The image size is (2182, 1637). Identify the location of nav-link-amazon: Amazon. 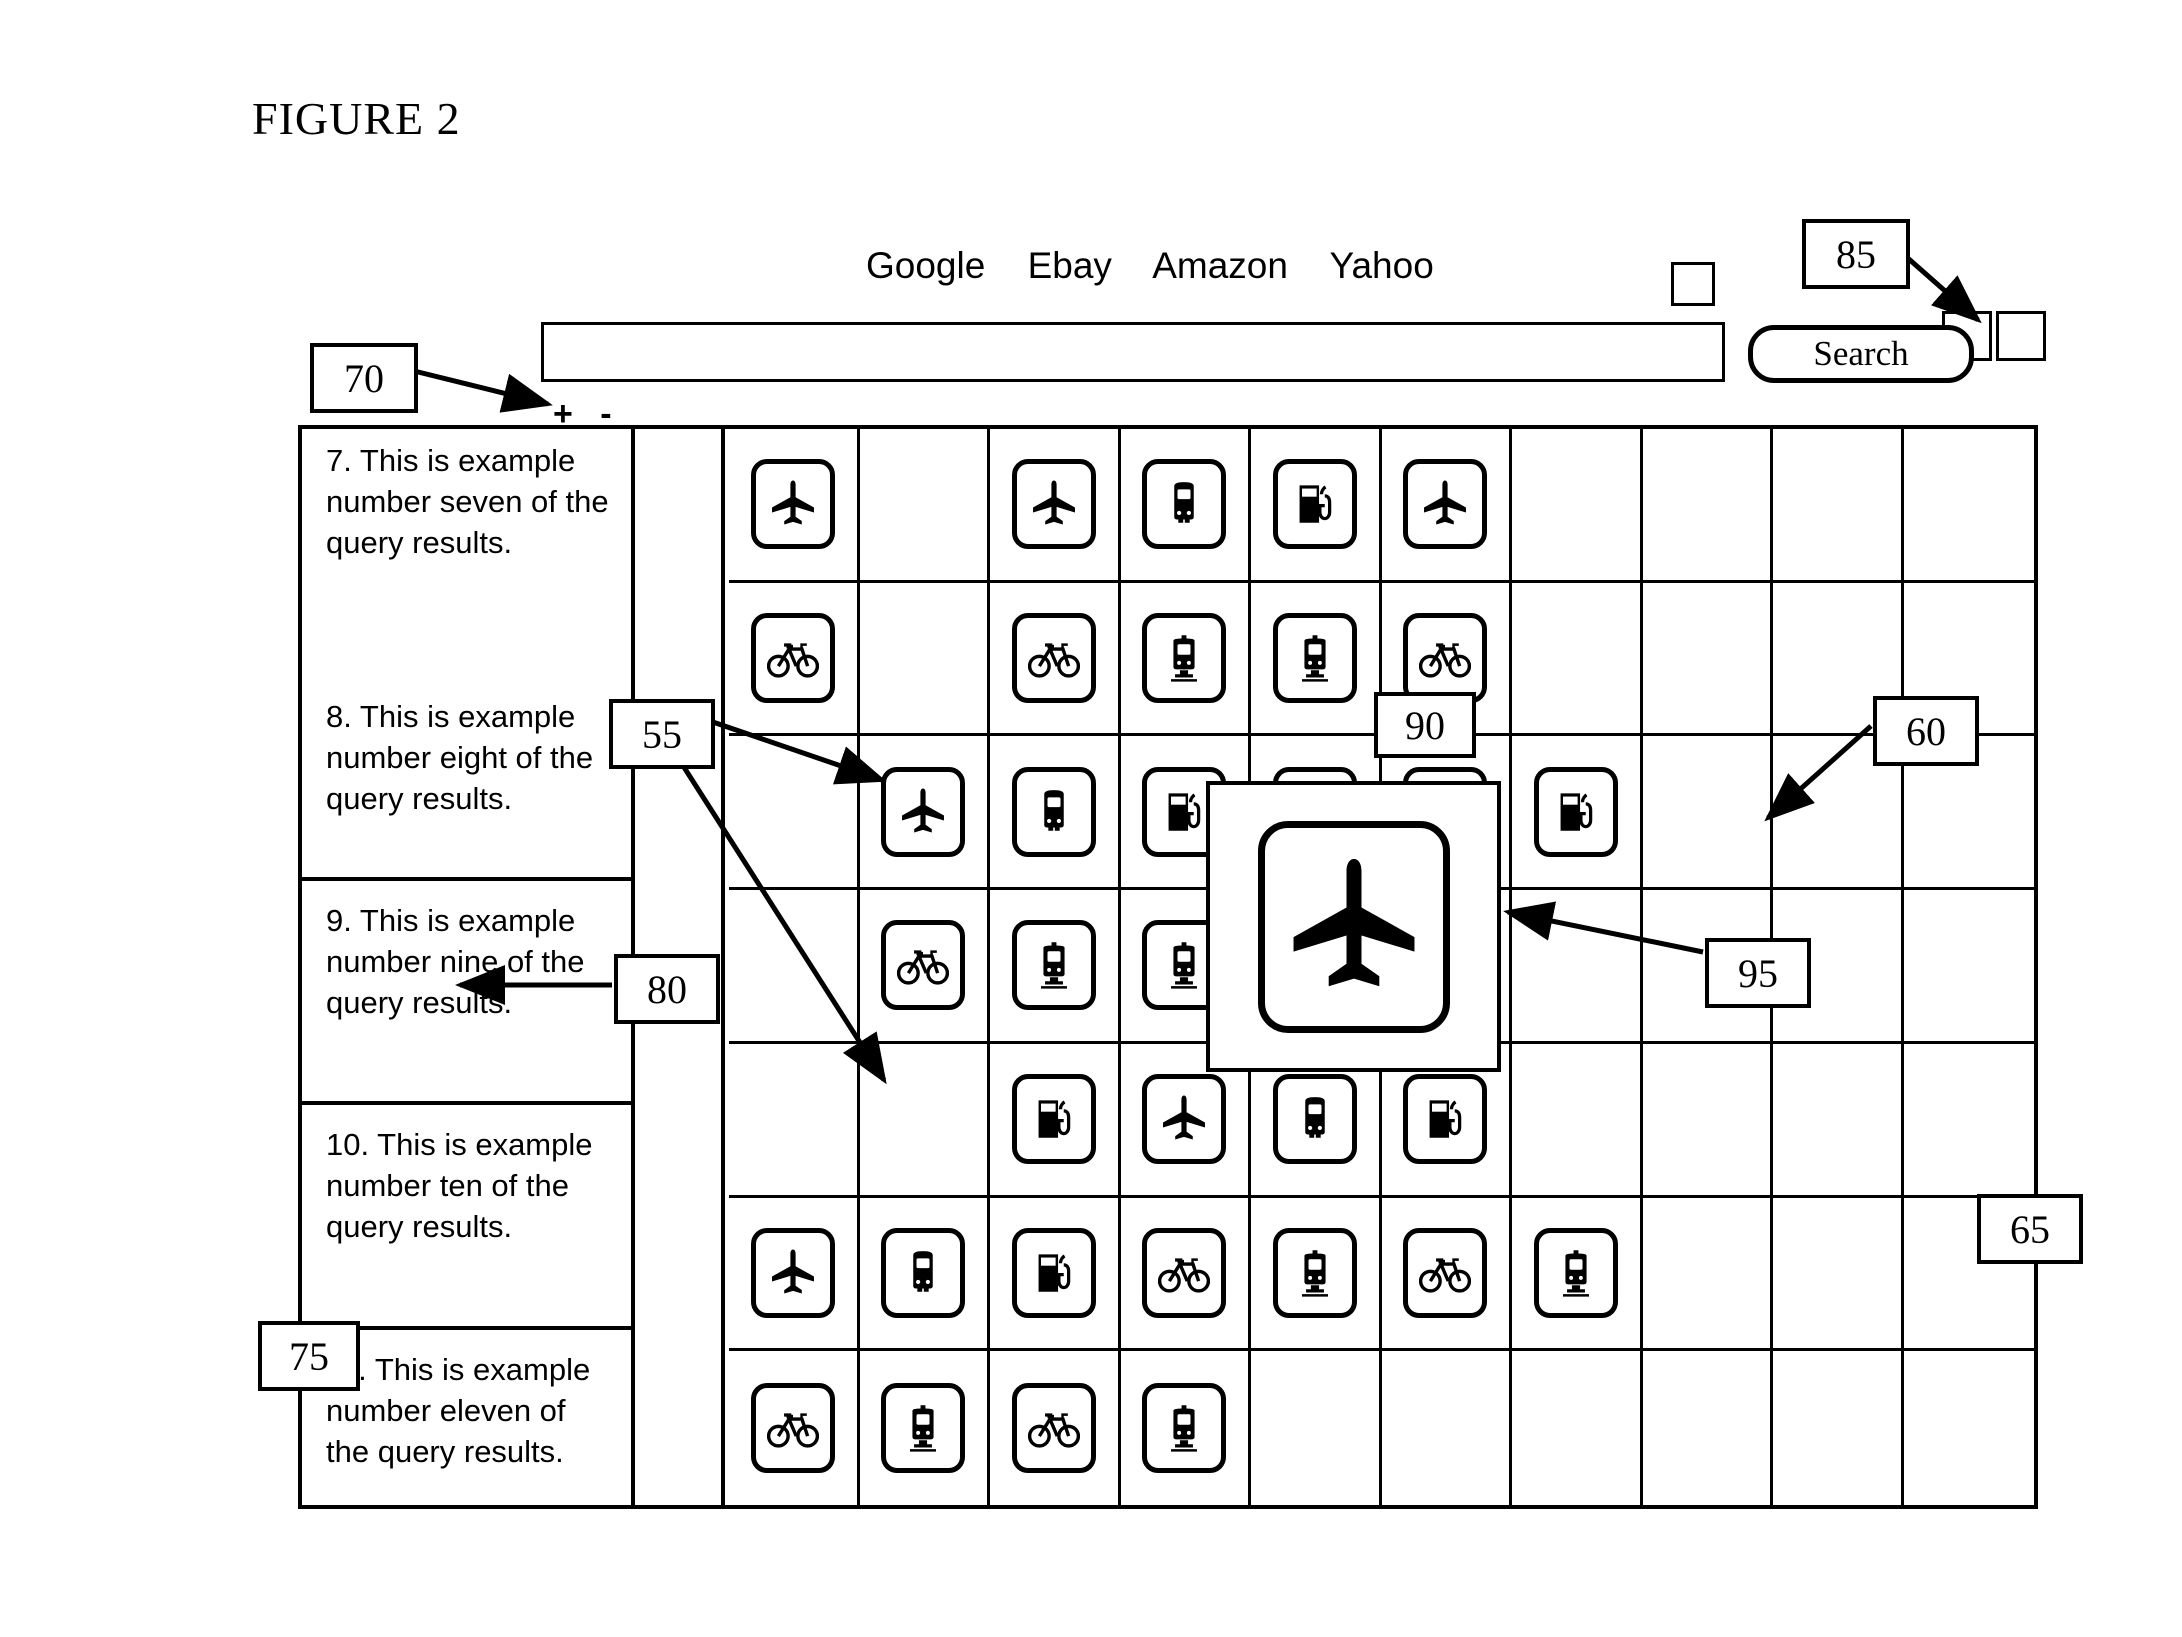
(1220, 265).